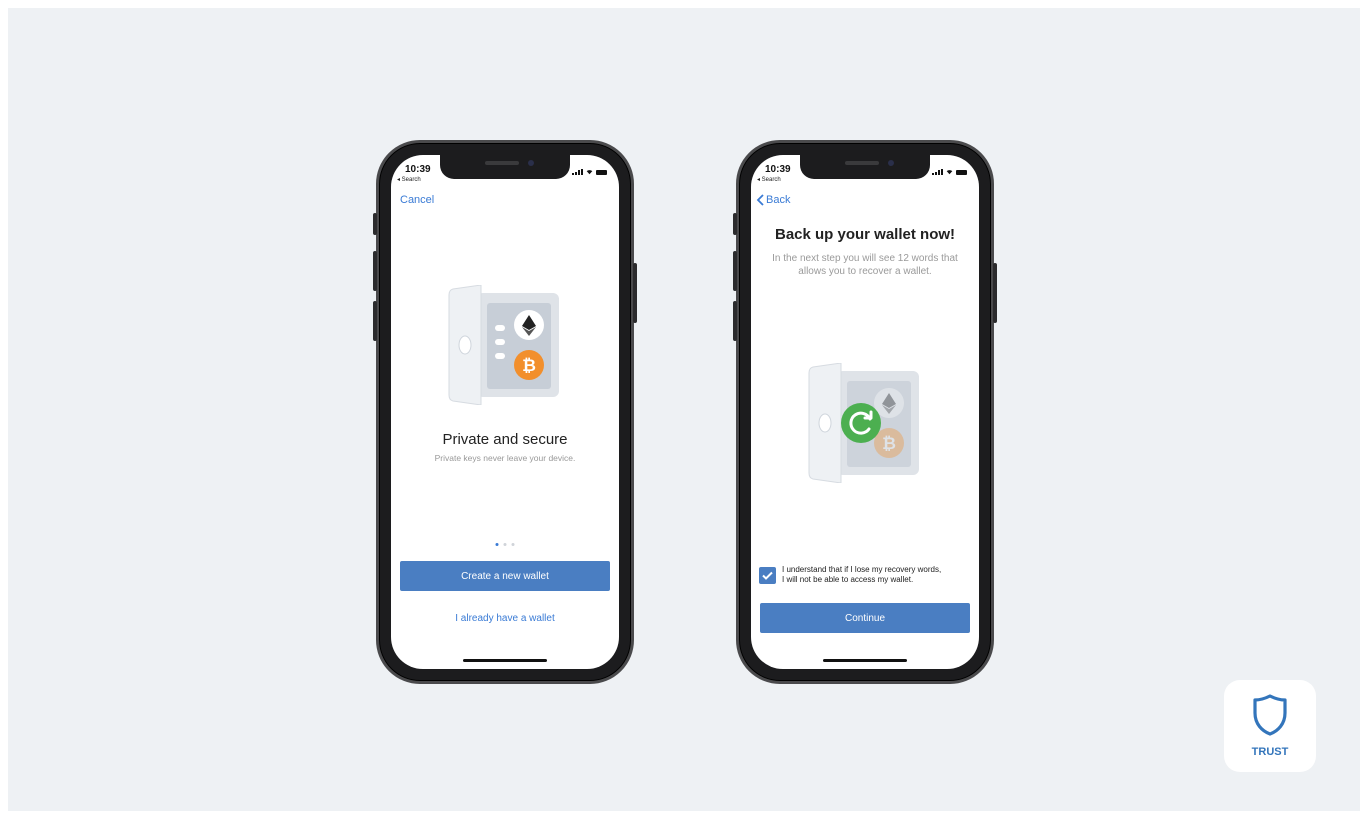  I want to click on back-button: Back, so click(773, 200).